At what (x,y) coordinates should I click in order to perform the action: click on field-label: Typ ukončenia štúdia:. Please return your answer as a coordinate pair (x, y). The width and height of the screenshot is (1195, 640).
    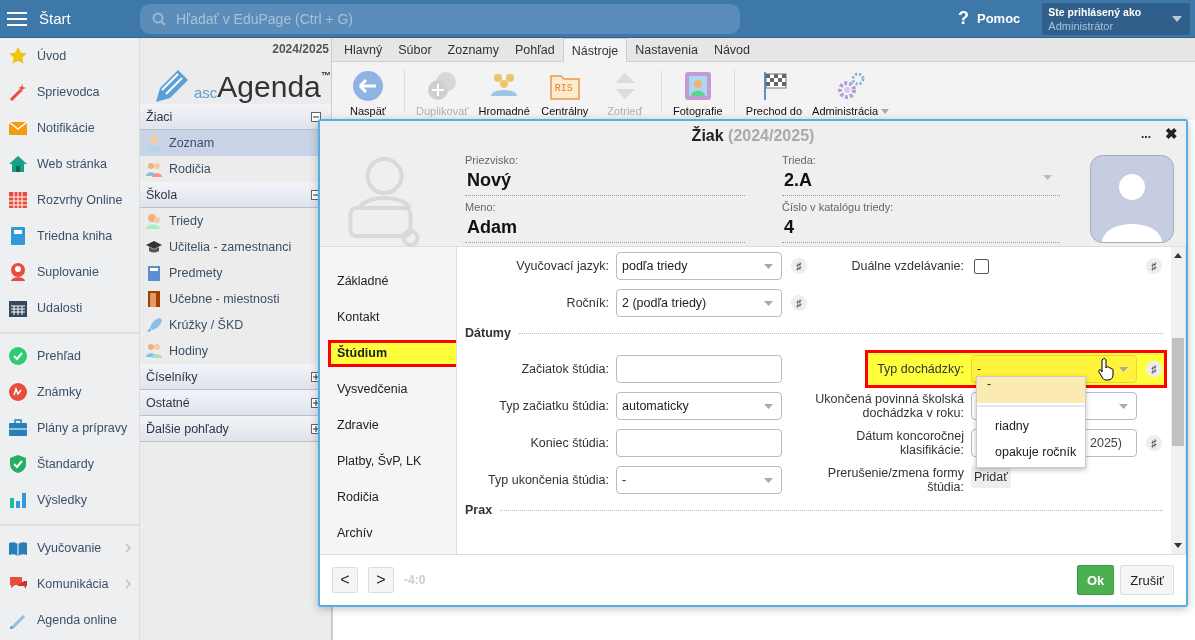
    Looking at the image, I should click on (548, 480).